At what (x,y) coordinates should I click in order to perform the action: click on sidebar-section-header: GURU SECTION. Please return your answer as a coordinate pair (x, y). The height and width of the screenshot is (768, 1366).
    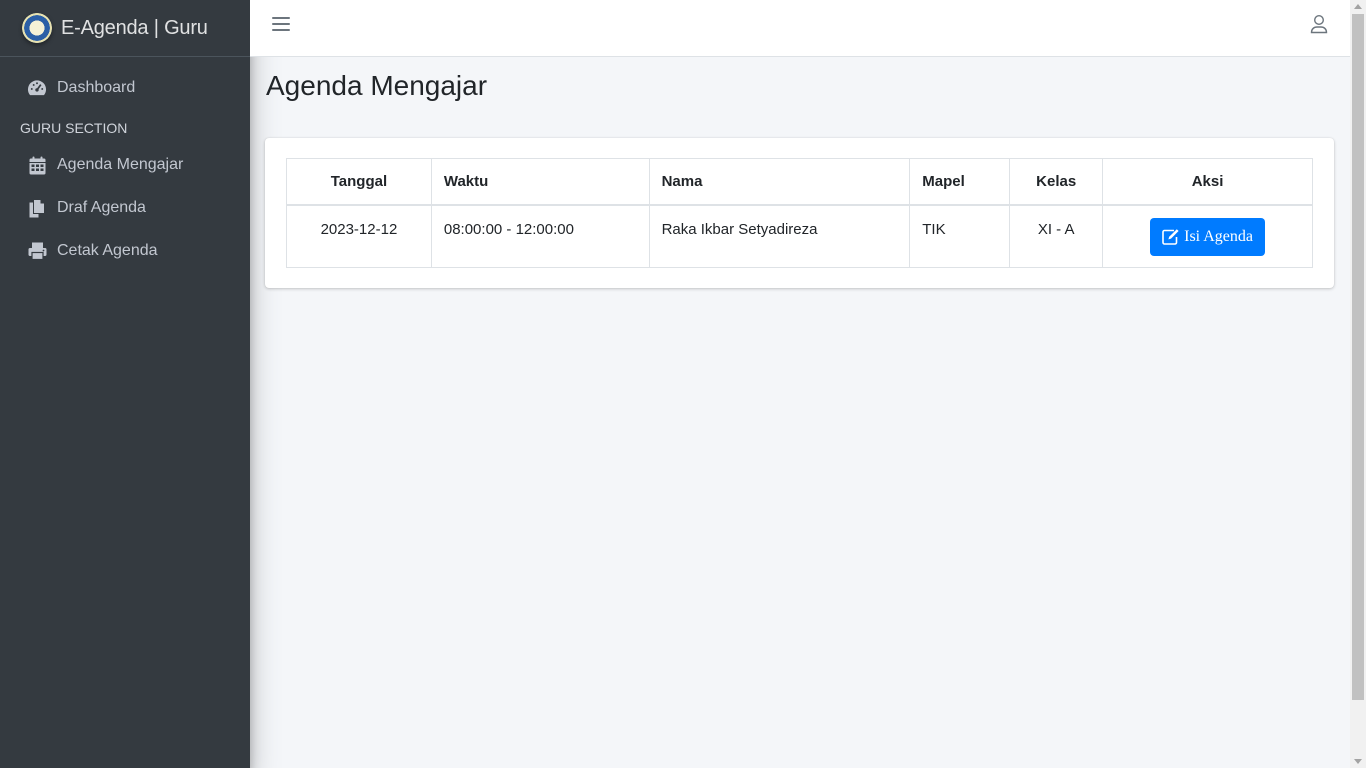
    Looking at the image, I should click on (74, 128).